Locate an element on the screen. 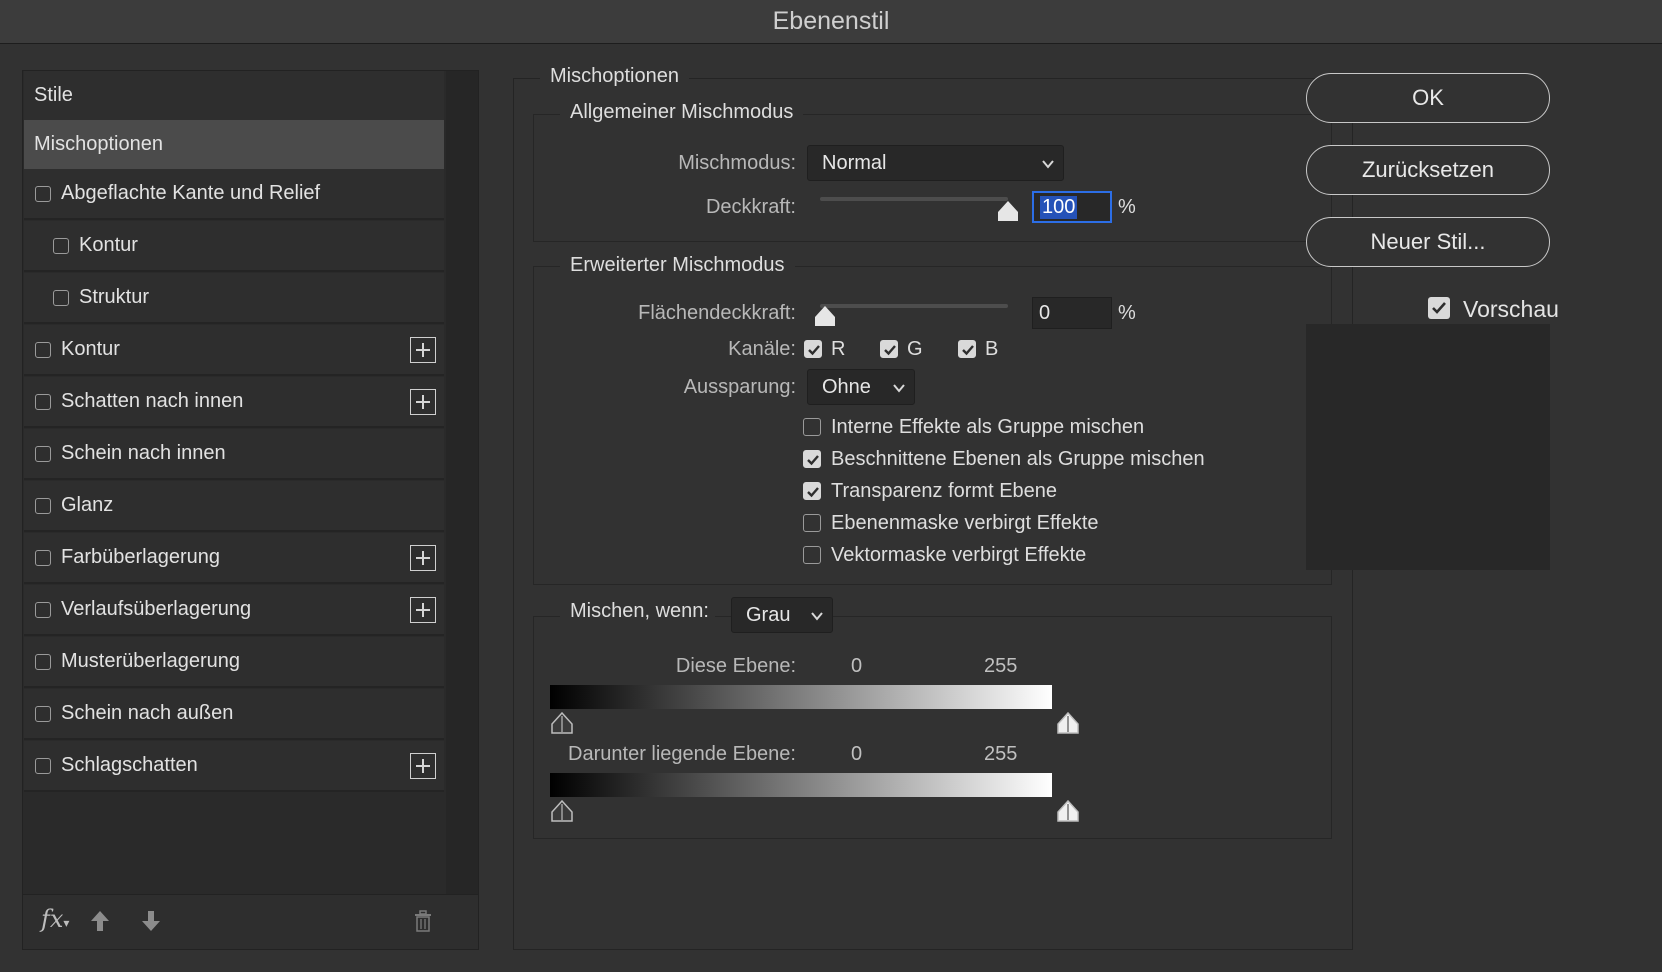 This screenshot has width=1662, height=972. reset-button: Zurücksetzen is located at coordinates (1428, 170).